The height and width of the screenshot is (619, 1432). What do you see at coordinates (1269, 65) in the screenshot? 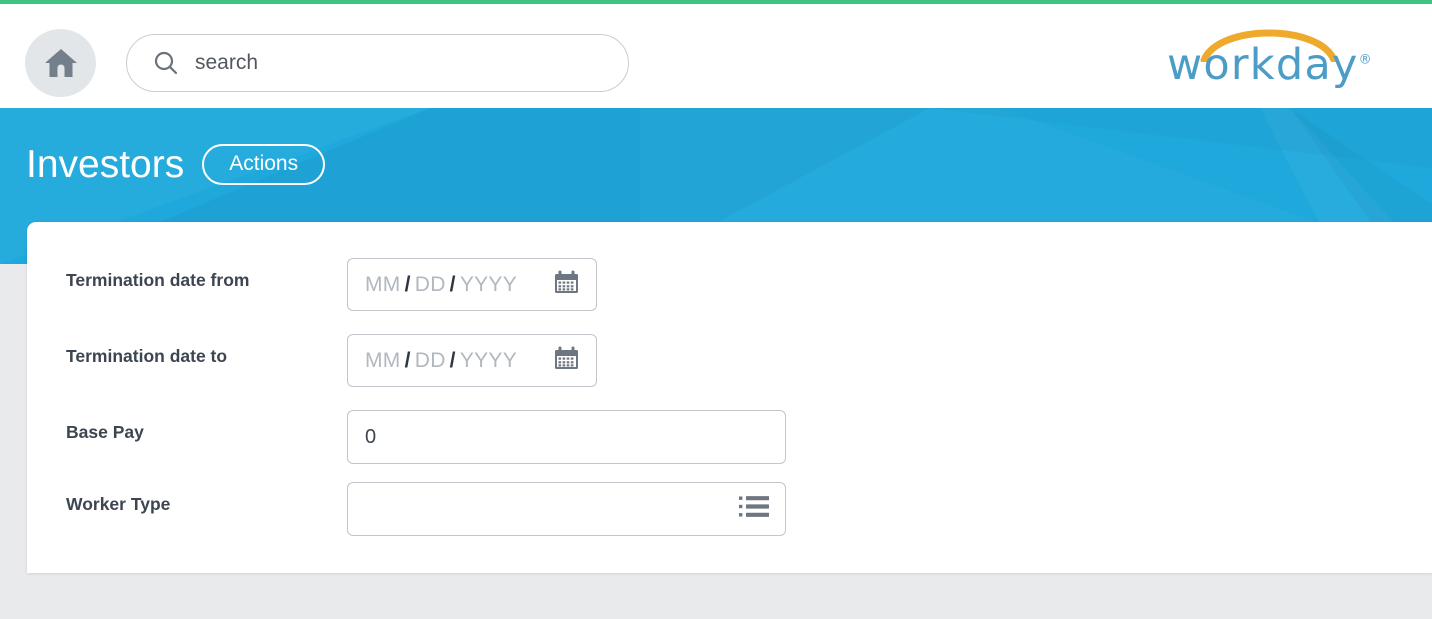
I see `workday-wordmark: workday®` at bounding box center [1269, 65].